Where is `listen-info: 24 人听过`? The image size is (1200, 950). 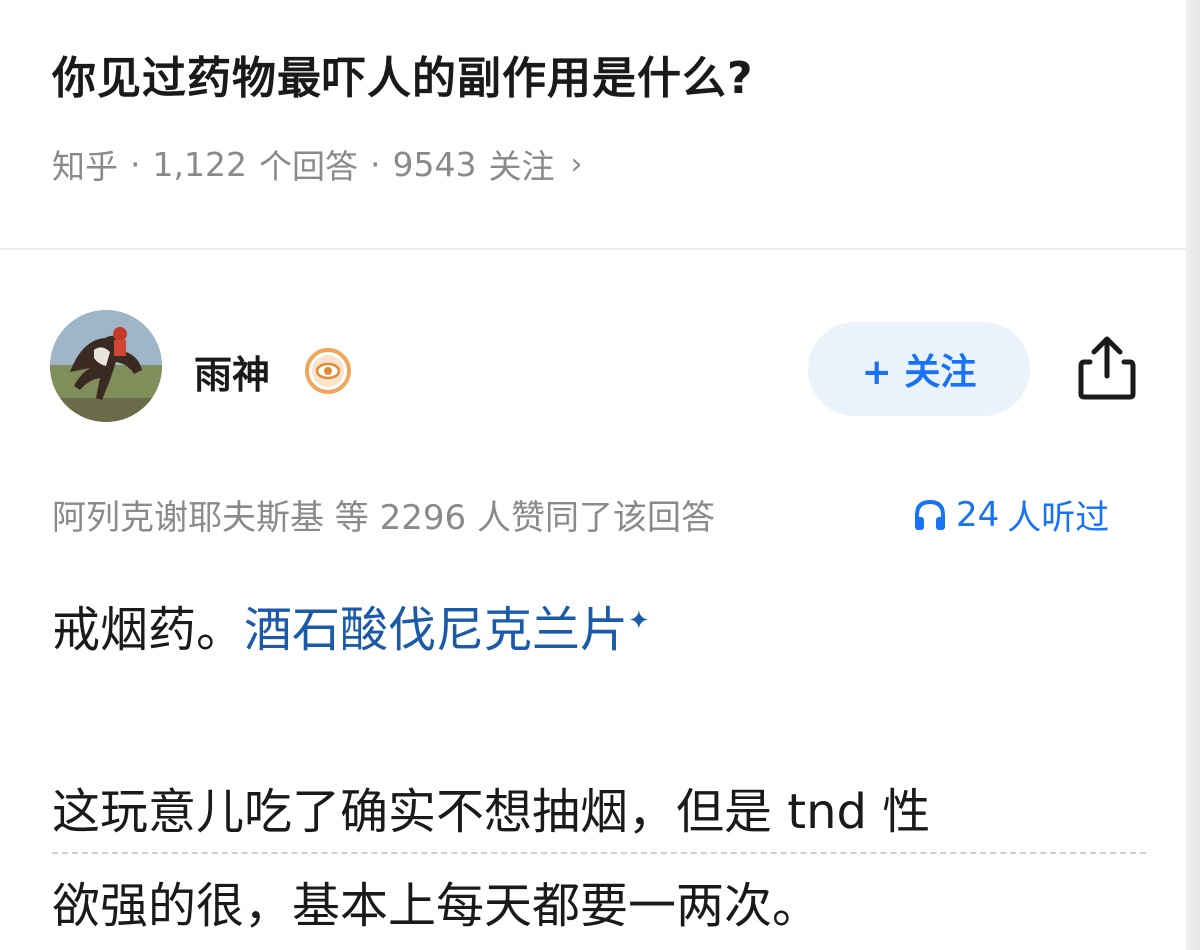
listen-info: 24 人听过 is located at coordinates (1010, 514).